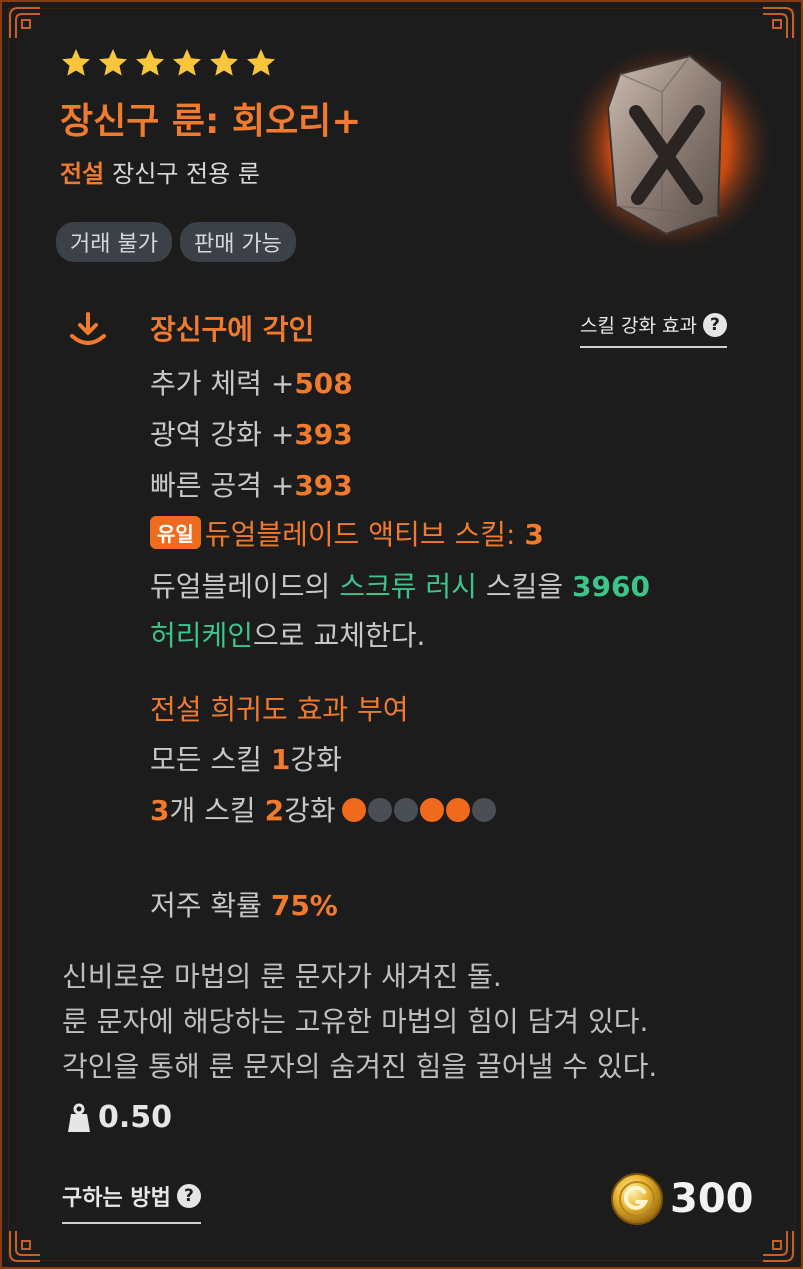 This screenshot has width=803, height=1269. Describe the element at coordinates (186, 174) in the screenshot. I see `item-type: 장신구 전용 룬` at that location.